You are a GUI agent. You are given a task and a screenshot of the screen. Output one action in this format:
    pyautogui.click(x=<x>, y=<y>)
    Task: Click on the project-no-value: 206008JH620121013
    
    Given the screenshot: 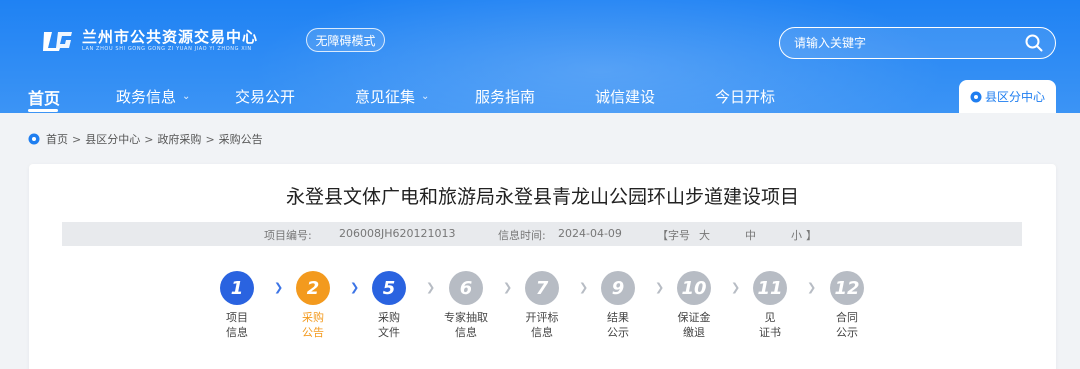 What is the action you would take?
    pyautogui.click(x=397, y=233)
    